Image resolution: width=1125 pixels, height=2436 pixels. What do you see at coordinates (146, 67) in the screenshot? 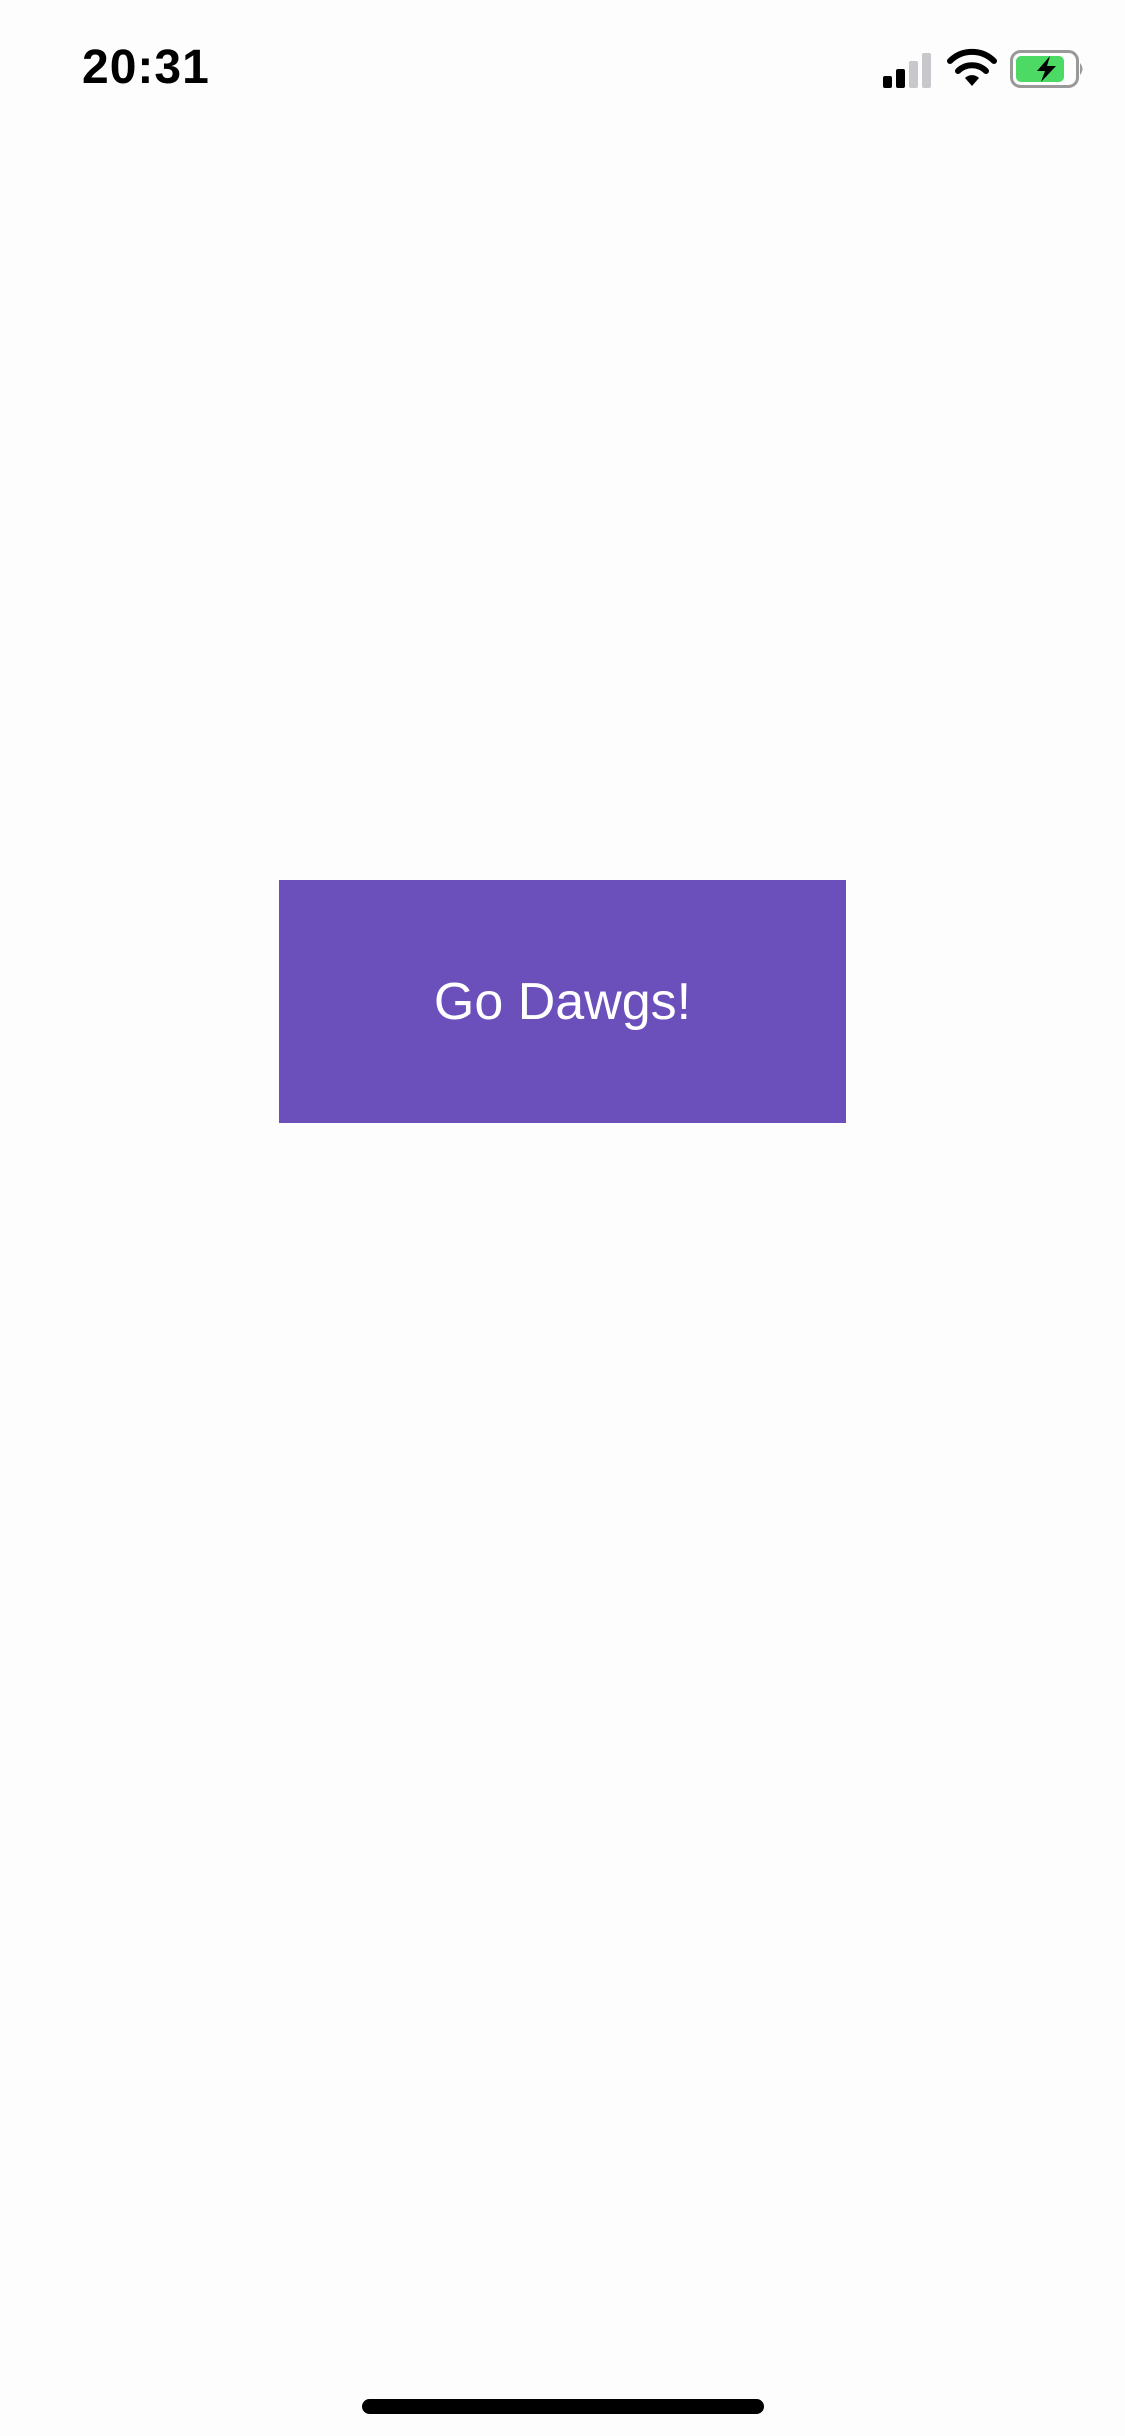
I see `status-time: 20:31` at bounding box center [146, 67].